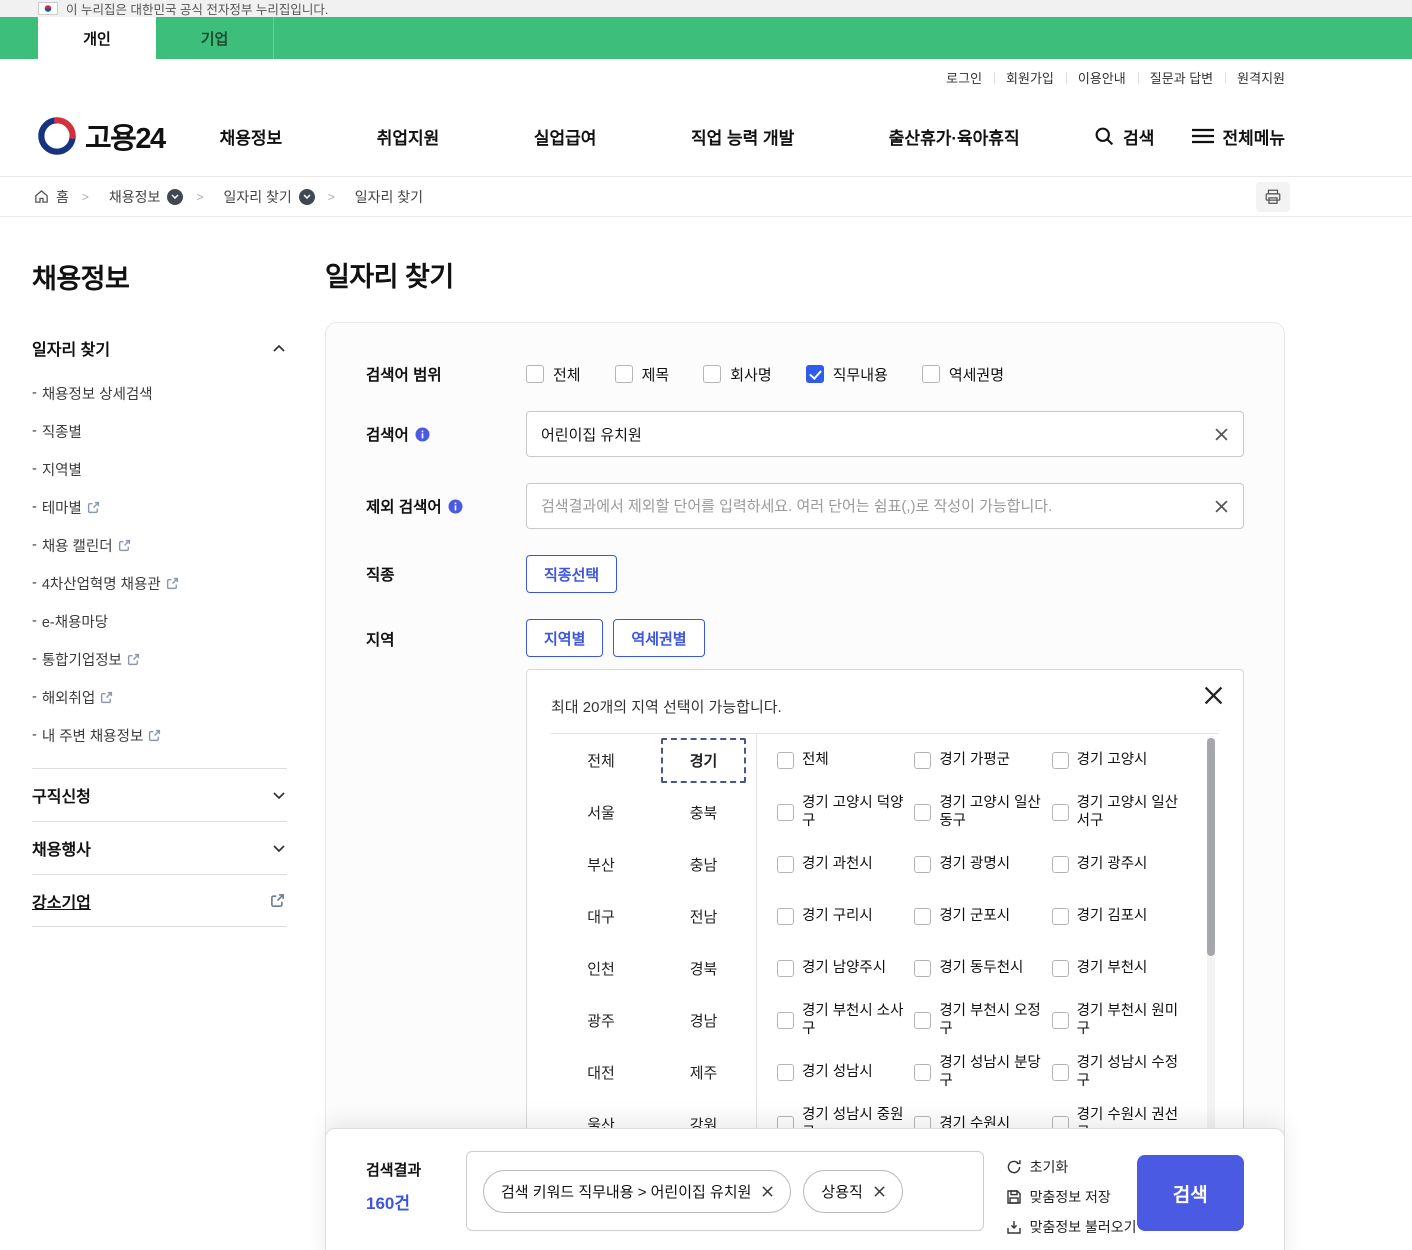 This screenshot has width=1412, height=1250. I want to click on sidebar-subitem: 내 주변 채용정보, so click(159, 735).